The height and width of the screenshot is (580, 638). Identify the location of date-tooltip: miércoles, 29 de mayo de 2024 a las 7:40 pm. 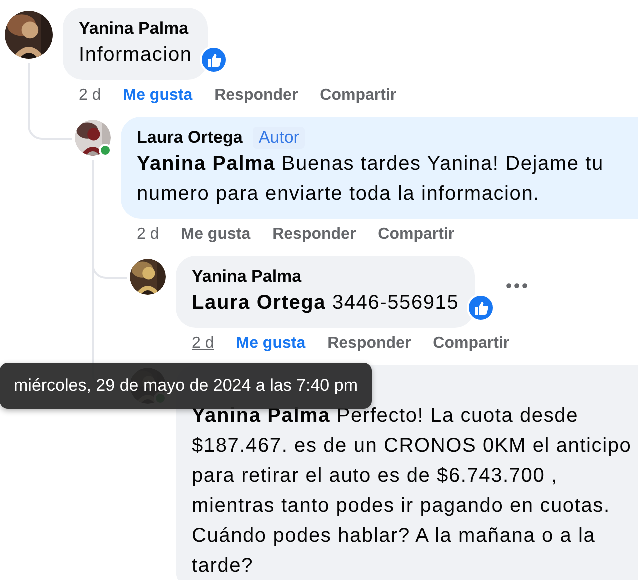
(186, 386).